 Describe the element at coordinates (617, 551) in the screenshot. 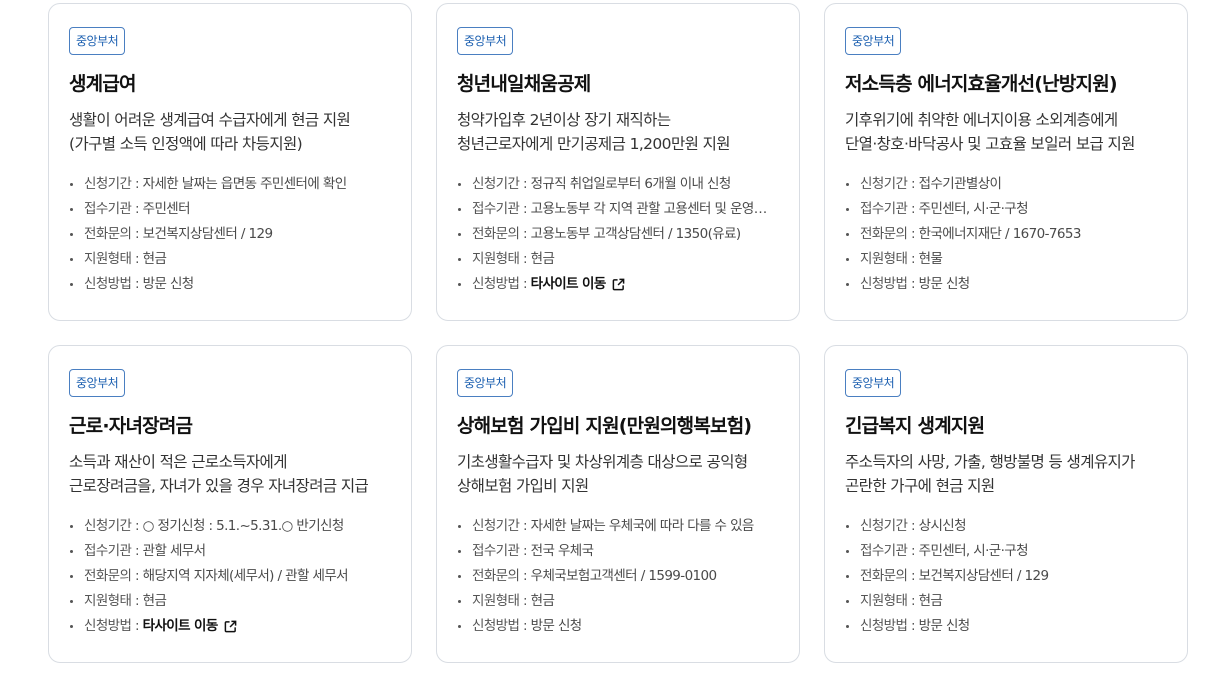

I see `info-item-agency: 접수기관 : 전국 우체국` at that location.